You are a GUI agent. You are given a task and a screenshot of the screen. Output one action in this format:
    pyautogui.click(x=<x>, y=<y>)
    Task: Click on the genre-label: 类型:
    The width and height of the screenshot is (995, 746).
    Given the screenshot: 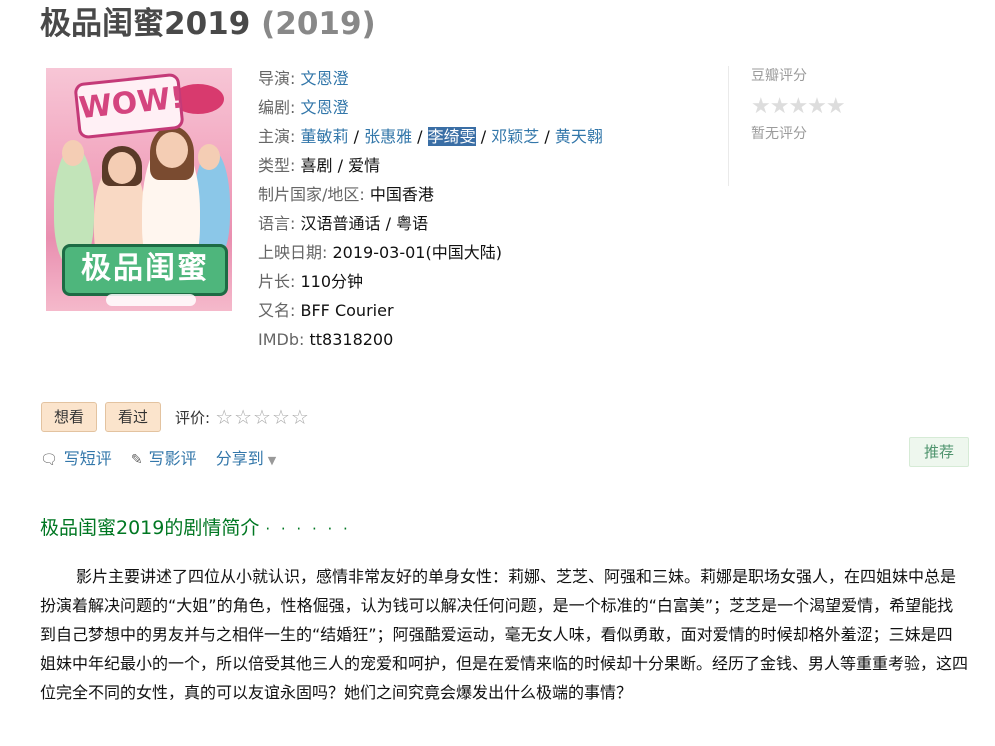 What is the action you would take?
    pyautogui.click(x=277, y=165)
    